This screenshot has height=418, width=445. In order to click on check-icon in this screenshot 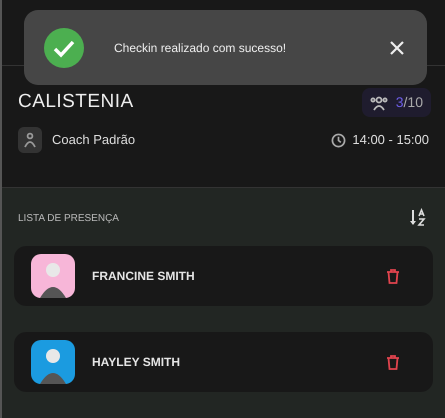, I will do `click(64, 48)`.